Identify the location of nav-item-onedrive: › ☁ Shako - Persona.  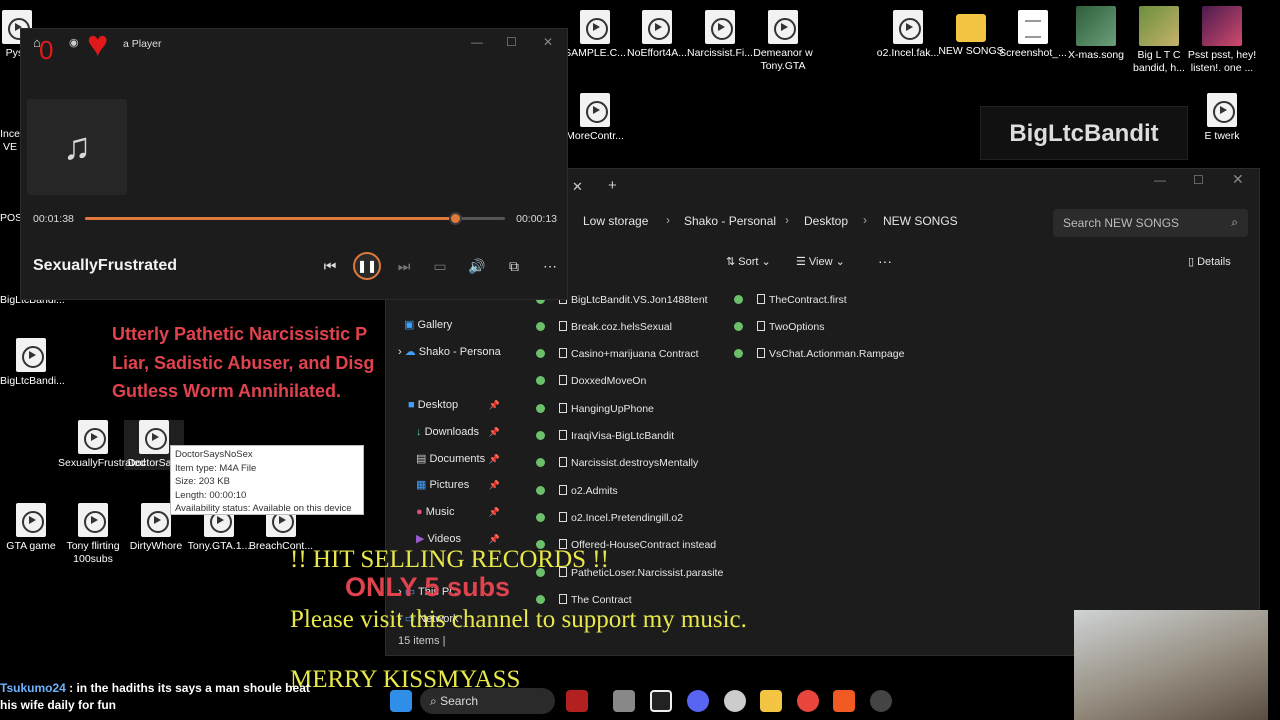
(449, 352).